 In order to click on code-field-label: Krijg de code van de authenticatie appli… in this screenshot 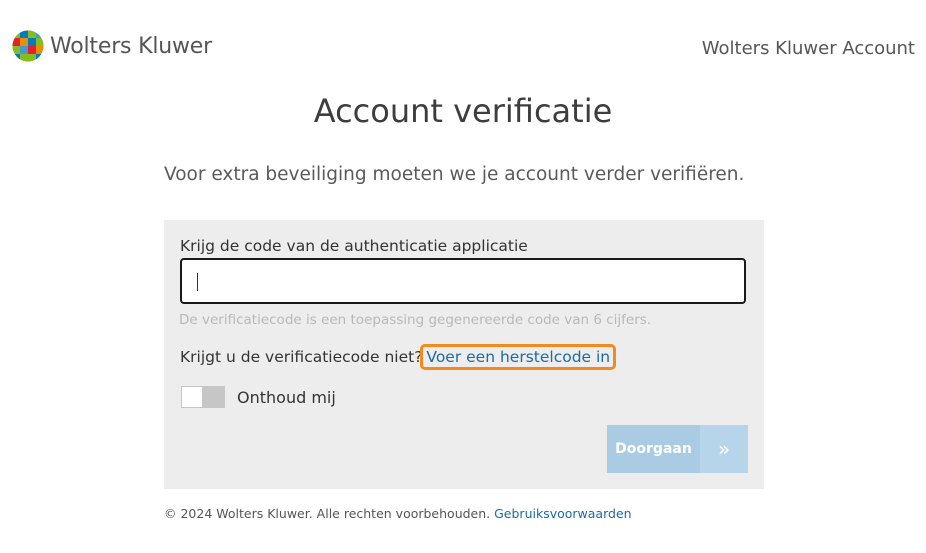, I will do `click(354, 246)`.